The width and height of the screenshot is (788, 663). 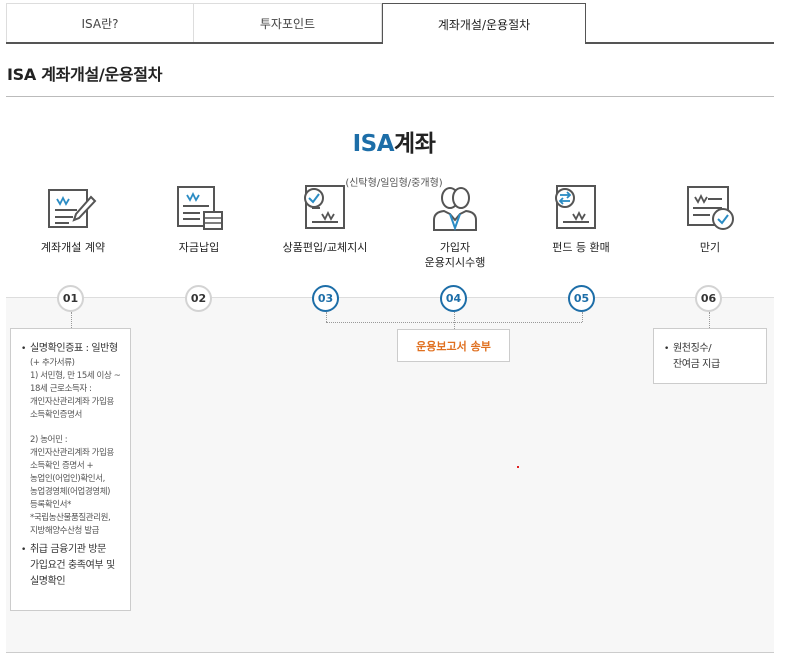 I want to click on detail-item: 취급 금융기관 방문 가입요건 충족여부 및 실명확인, so click(x=72, y=566).